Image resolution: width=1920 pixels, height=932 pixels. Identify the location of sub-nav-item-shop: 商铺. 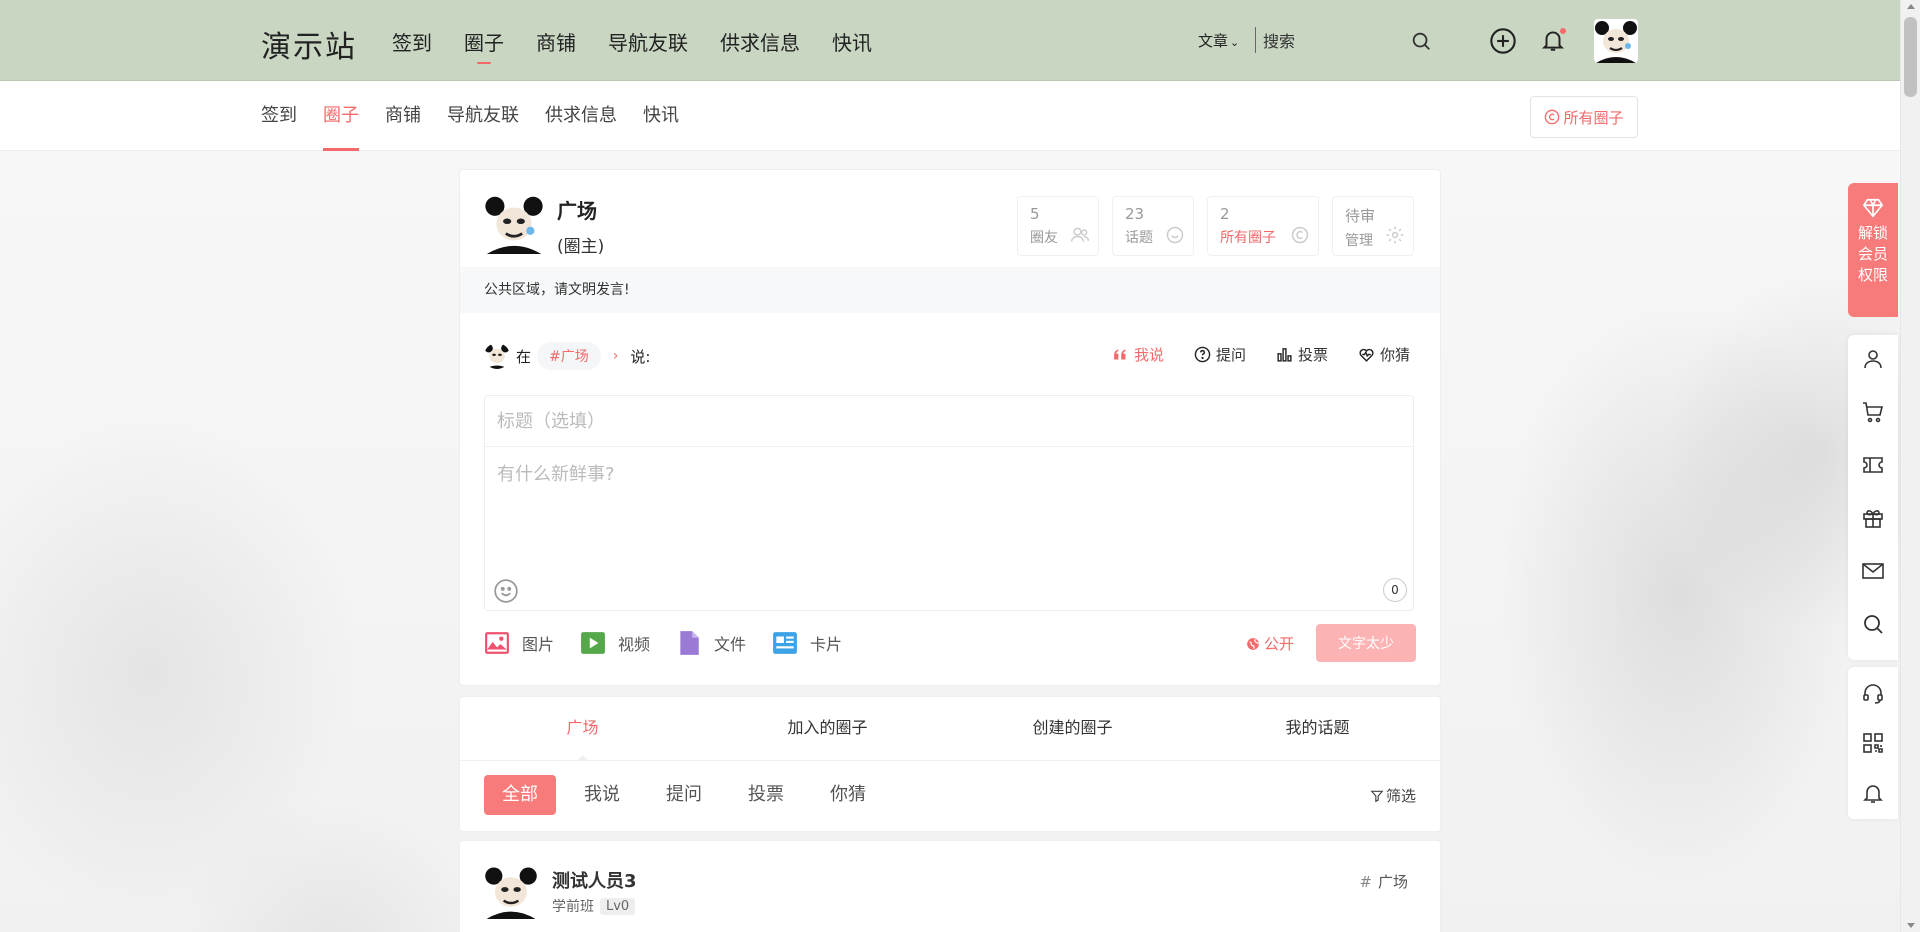
(403, 116).